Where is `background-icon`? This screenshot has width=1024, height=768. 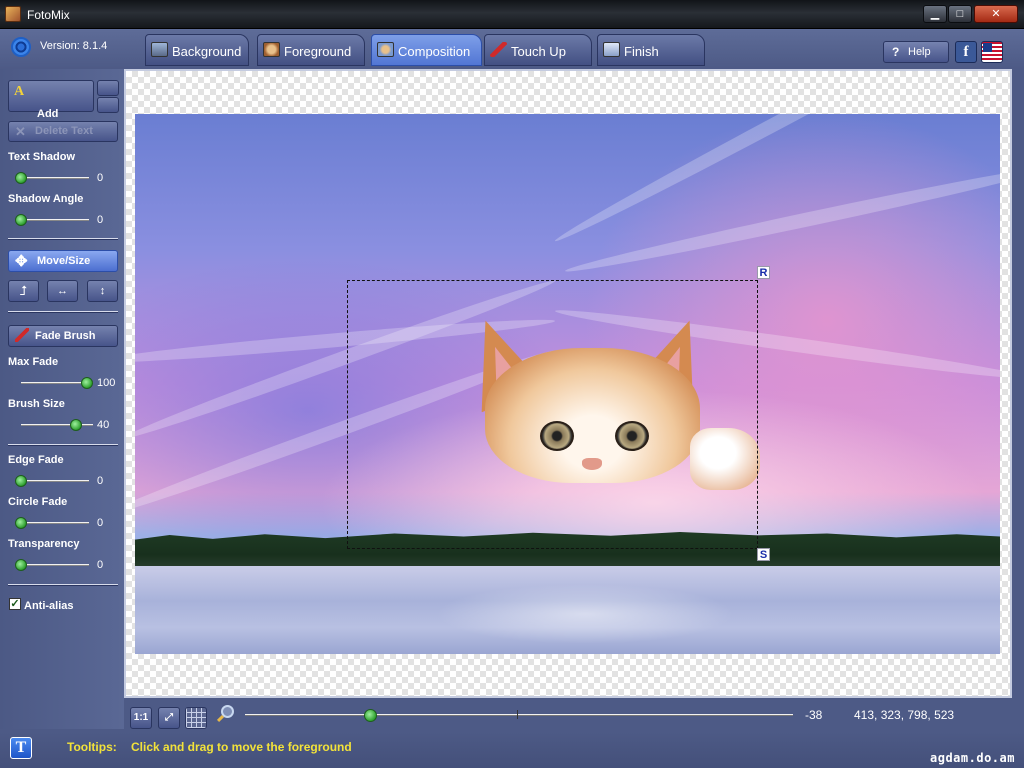 background-icon is located at coordinates (159, 49).